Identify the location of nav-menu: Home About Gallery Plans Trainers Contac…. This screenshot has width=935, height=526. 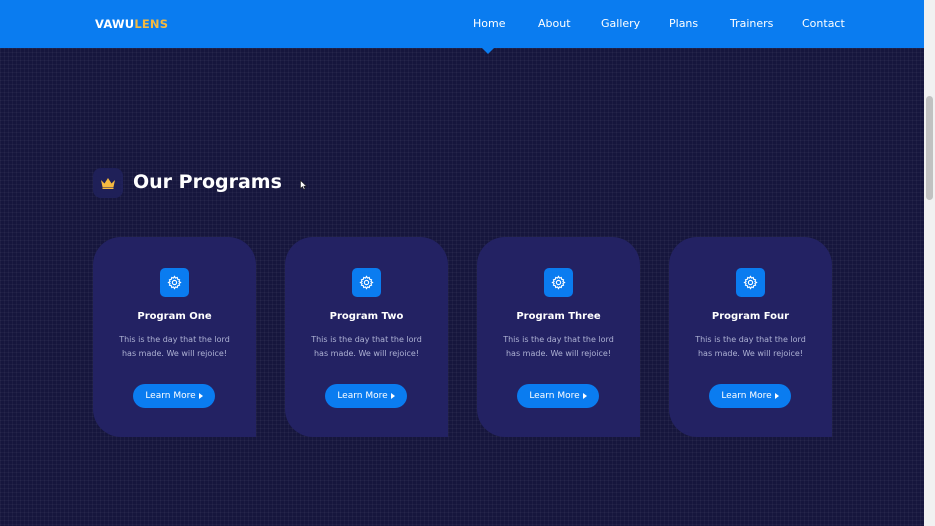
(462, 25).